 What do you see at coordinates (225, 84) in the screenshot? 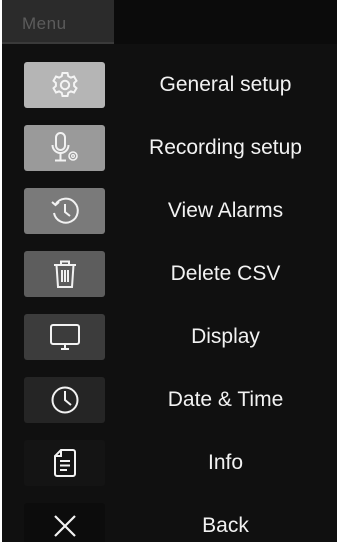
I see `menu-item-label: General setup` at bounding box center [225, 84].